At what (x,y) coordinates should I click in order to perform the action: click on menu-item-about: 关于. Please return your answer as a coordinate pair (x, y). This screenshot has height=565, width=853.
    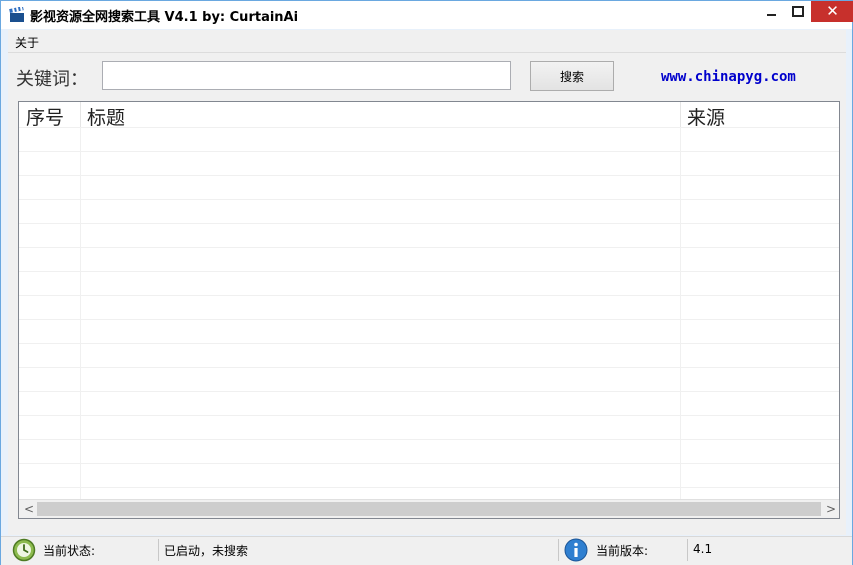
    Looking at the image, I should click on (27, 42).